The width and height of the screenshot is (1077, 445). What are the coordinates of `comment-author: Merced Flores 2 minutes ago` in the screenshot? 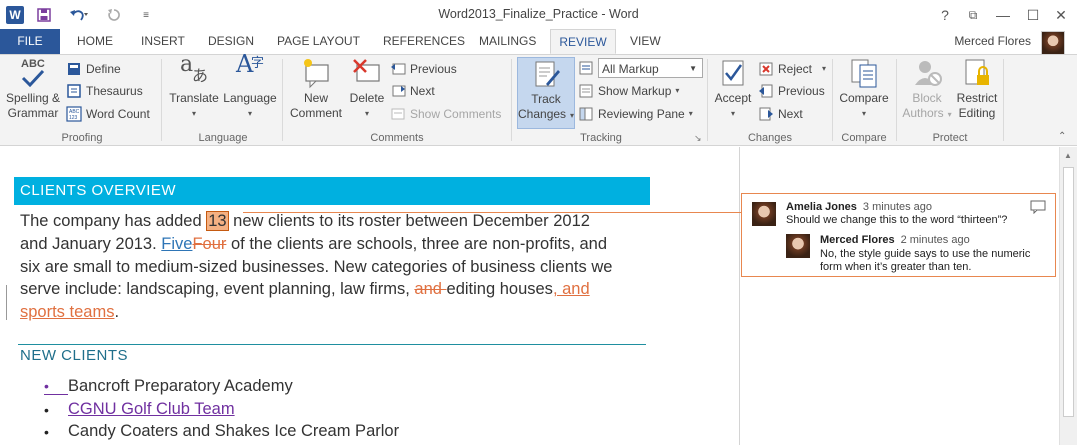 It's located at (895, 240).